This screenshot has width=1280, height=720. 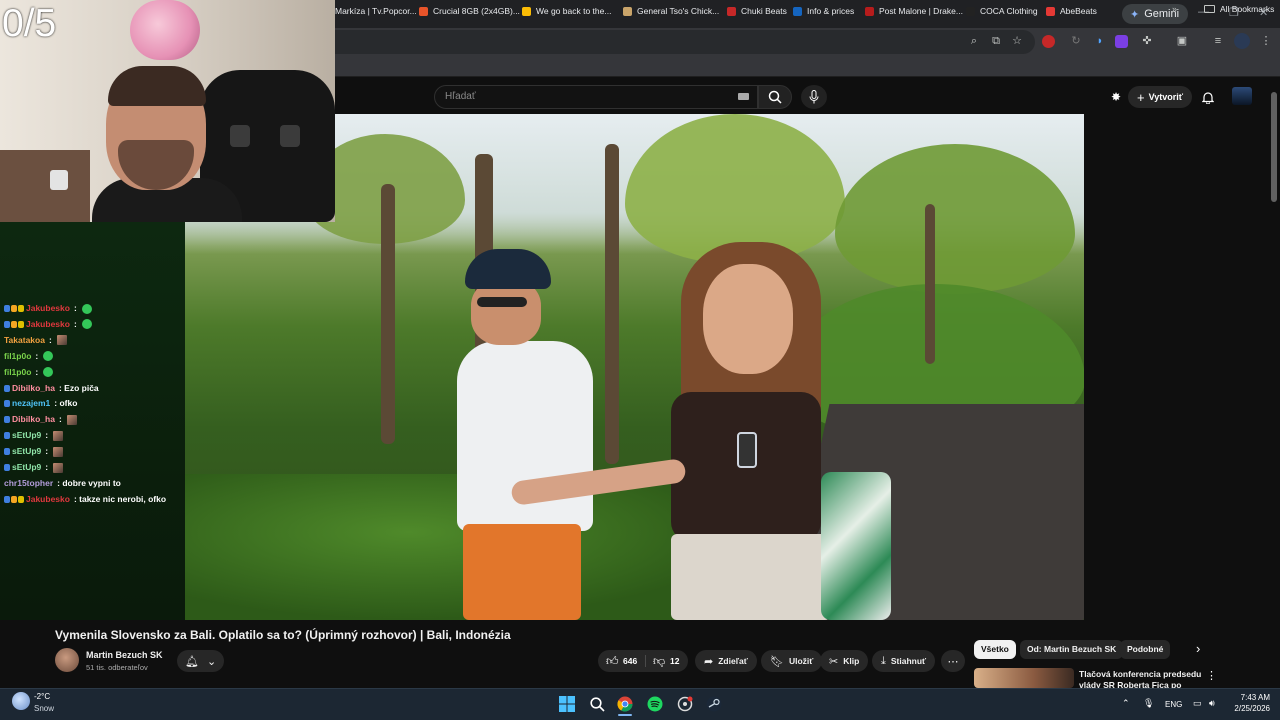 I want to click on windows-start-icon, so click(x=567, y=704).